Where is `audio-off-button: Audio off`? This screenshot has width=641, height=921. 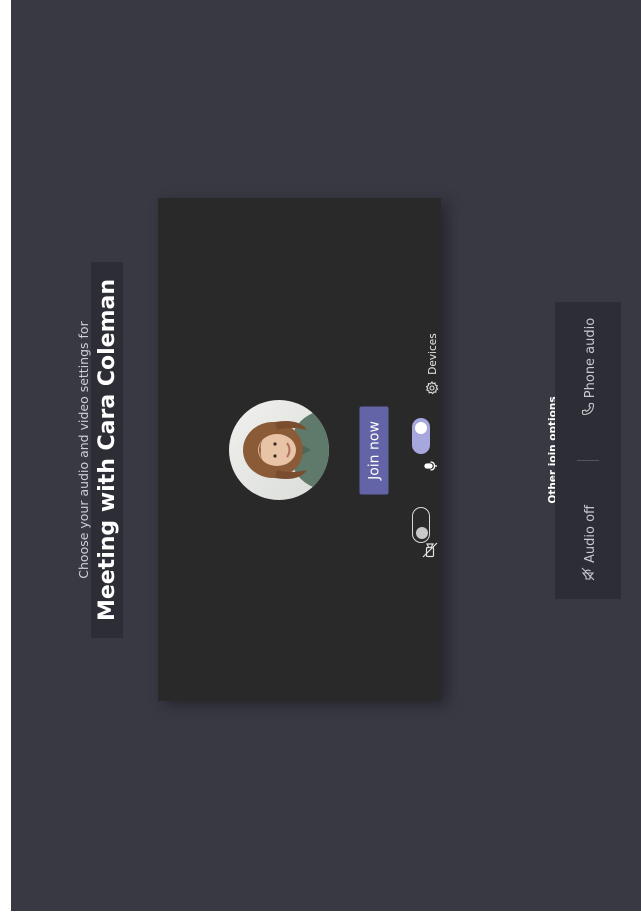
audio-off-button: Audio off is located at coordinates (590, 543).